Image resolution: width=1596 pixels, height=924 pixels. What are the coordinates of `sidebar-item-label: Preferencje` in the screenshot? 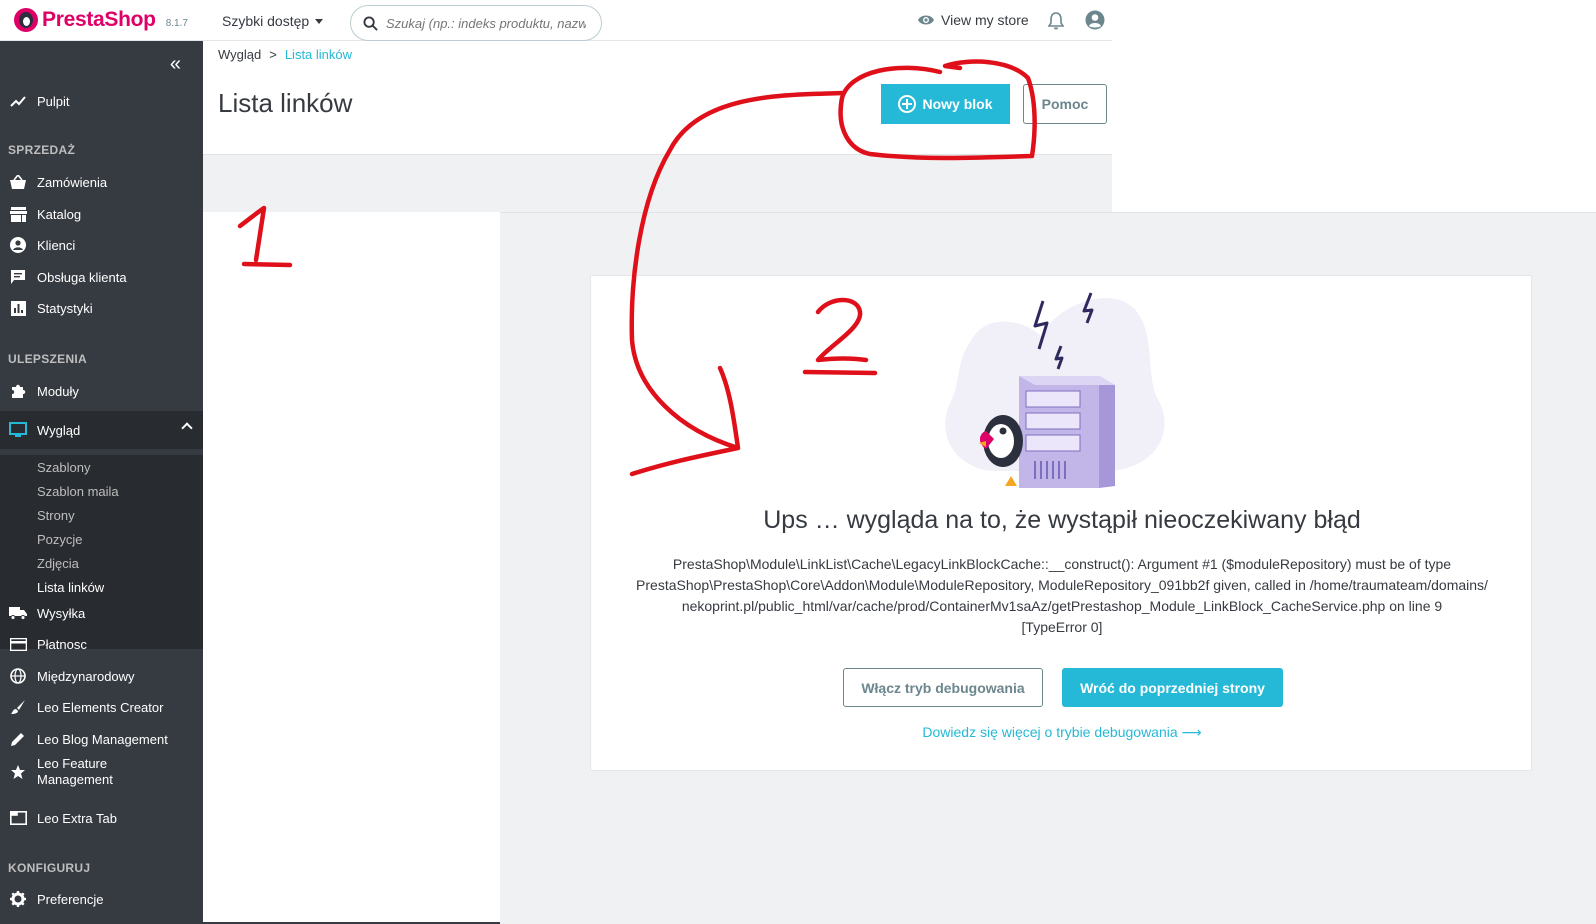 It's located at (70, 899).